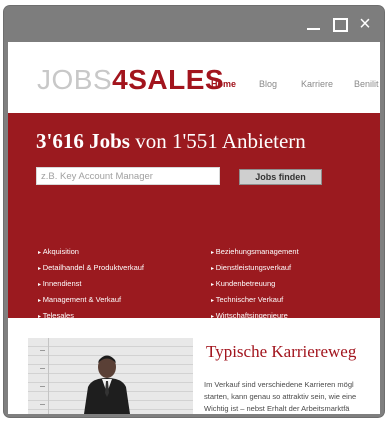 The image size is (388, 421). I want to click on provider-count: von 1'551 Anbietern, so click(217, 141).